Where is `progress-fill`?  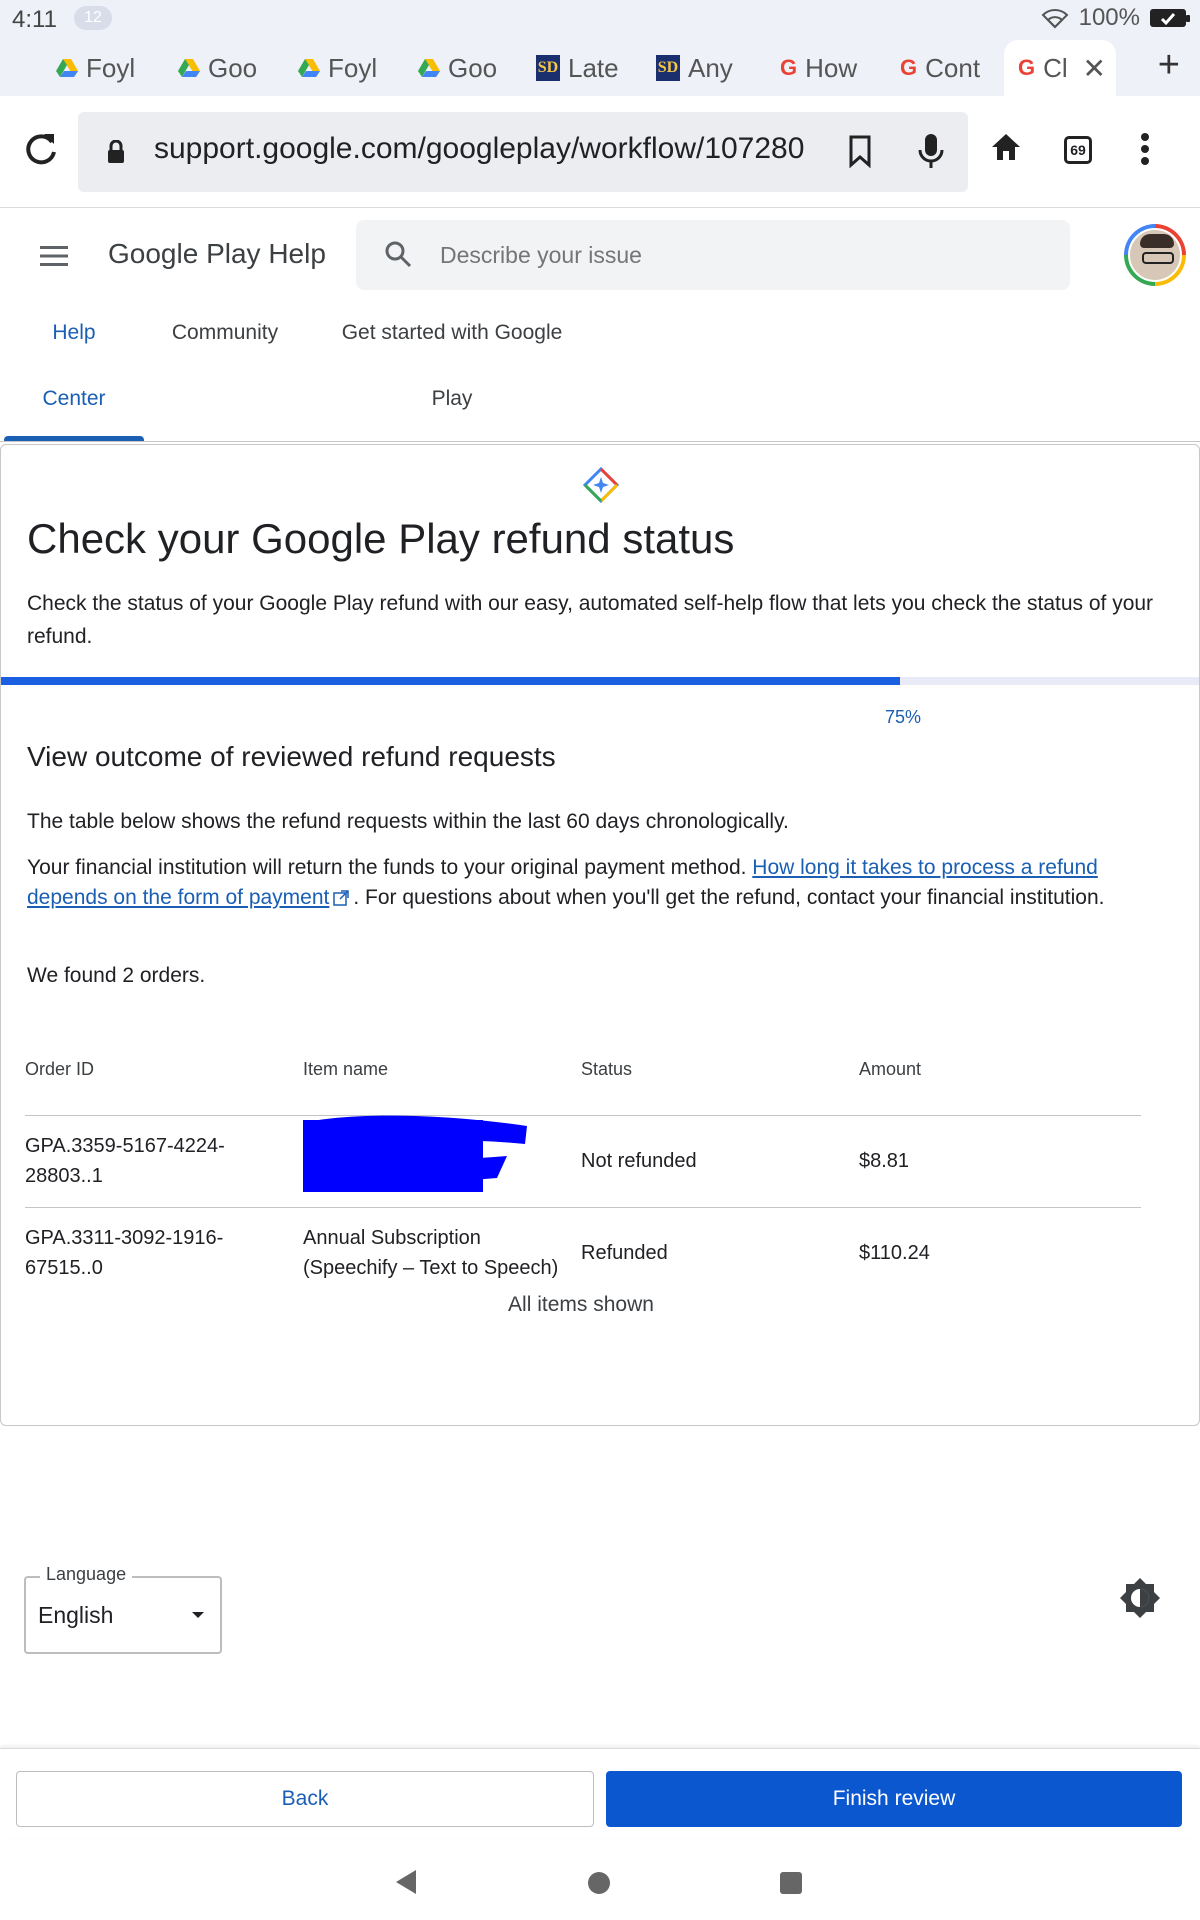 progress-fill is located at coordinates (450, 681).